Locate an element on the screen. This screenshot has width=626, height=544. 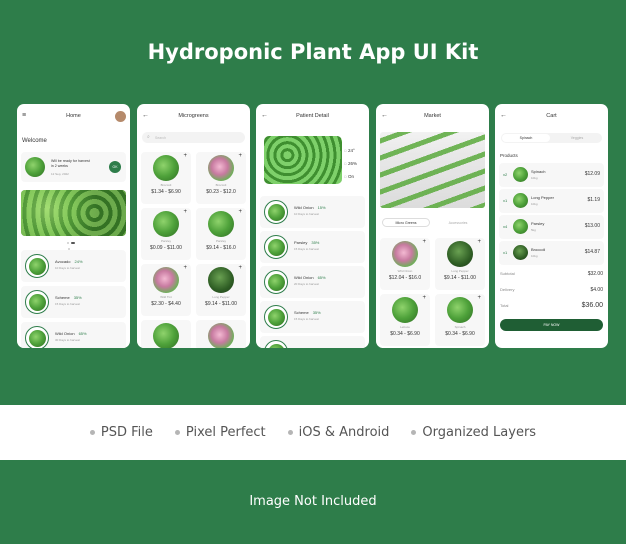
harvest-text: Will be ready for harvest in 2 weeks is located at coordinates (70, 163).